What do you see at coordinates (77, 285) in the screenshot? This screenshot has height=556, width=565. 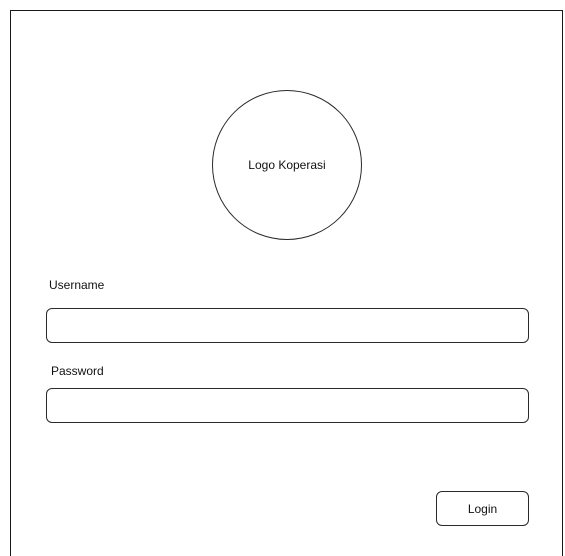 I see `username-label: Username` at bounding box center [77, 285].